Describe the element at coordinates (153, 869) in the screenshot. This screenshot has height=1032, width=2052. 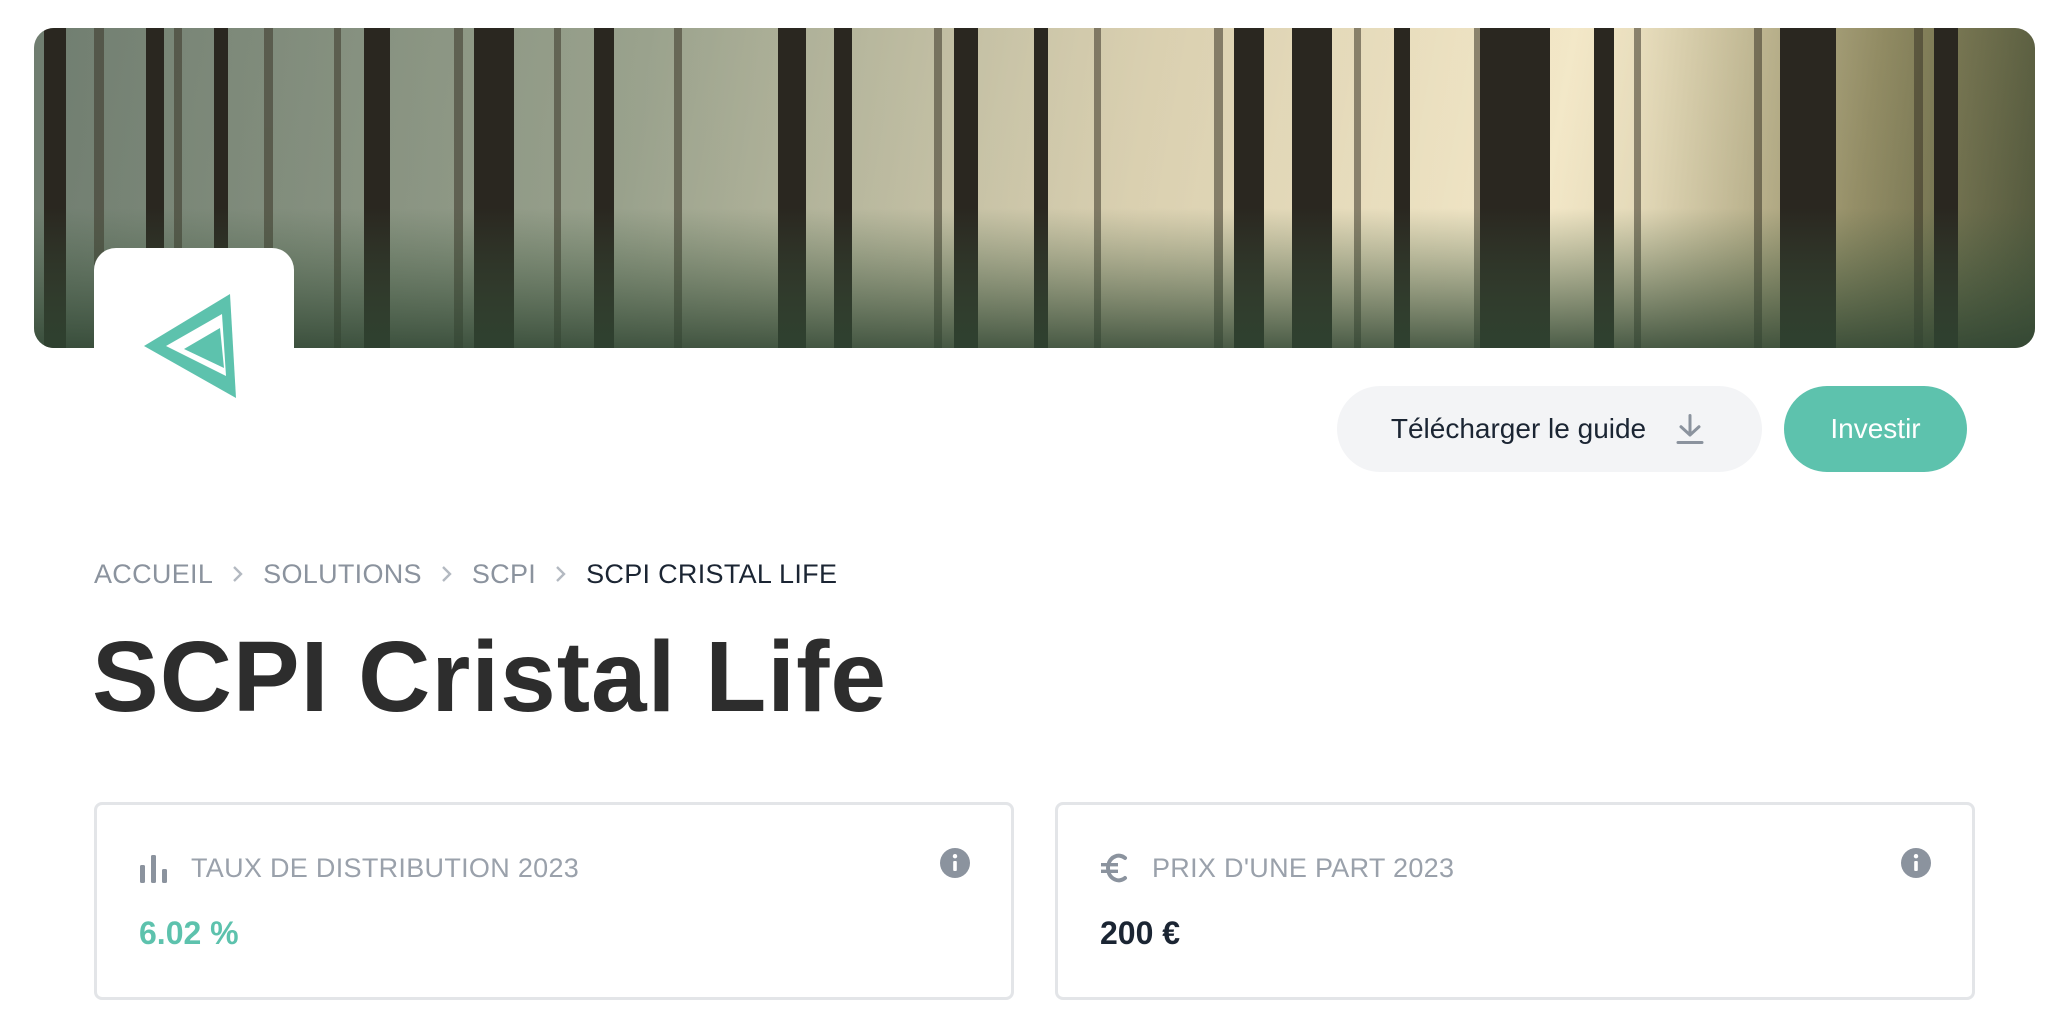
I see `bar-chart-icon` at that location.